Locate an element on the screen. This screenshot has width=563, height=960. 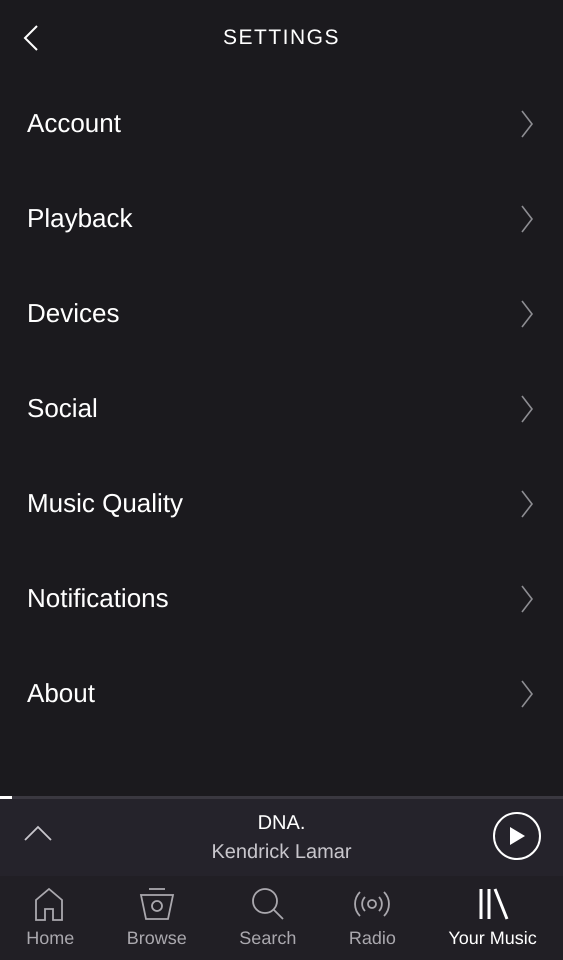
play-button is located at coordinates (517, 836).